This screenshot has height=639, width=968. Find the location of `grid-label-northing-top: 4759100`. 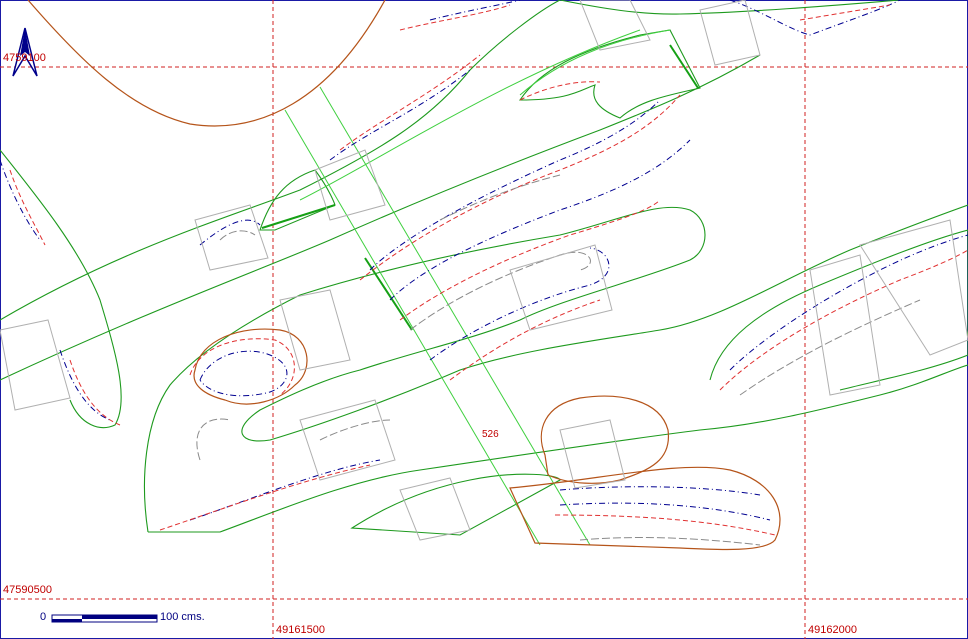

grid-label-northing-top: 4759100 is located at coordinates (24, 58).